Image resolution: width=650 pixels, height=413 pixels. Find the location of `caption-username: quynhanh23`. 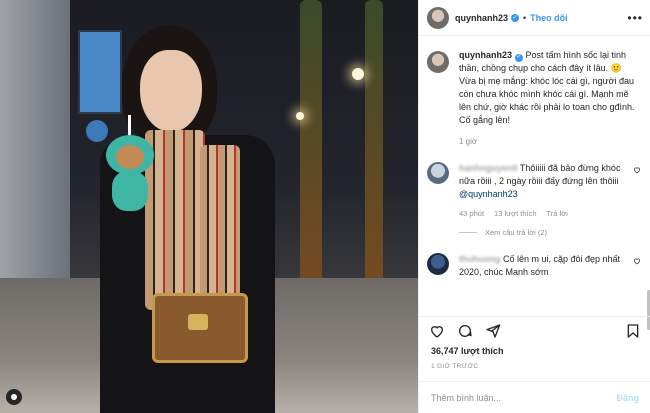

caption-username: quynhanh23 is located at coordinates (485, 55).